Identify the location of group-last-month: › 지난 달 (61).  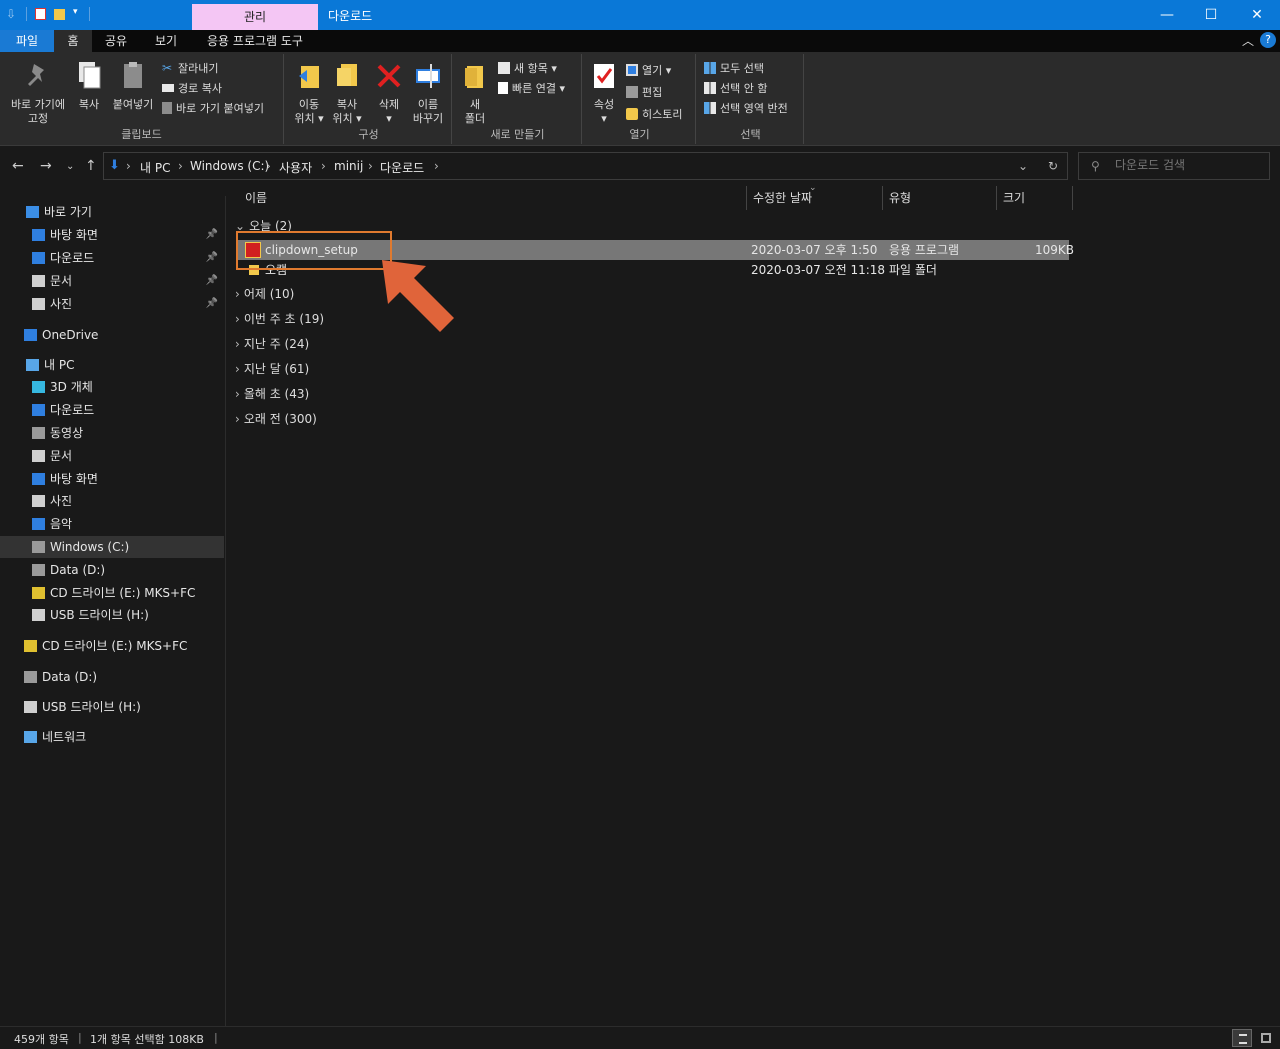
(272, 369).